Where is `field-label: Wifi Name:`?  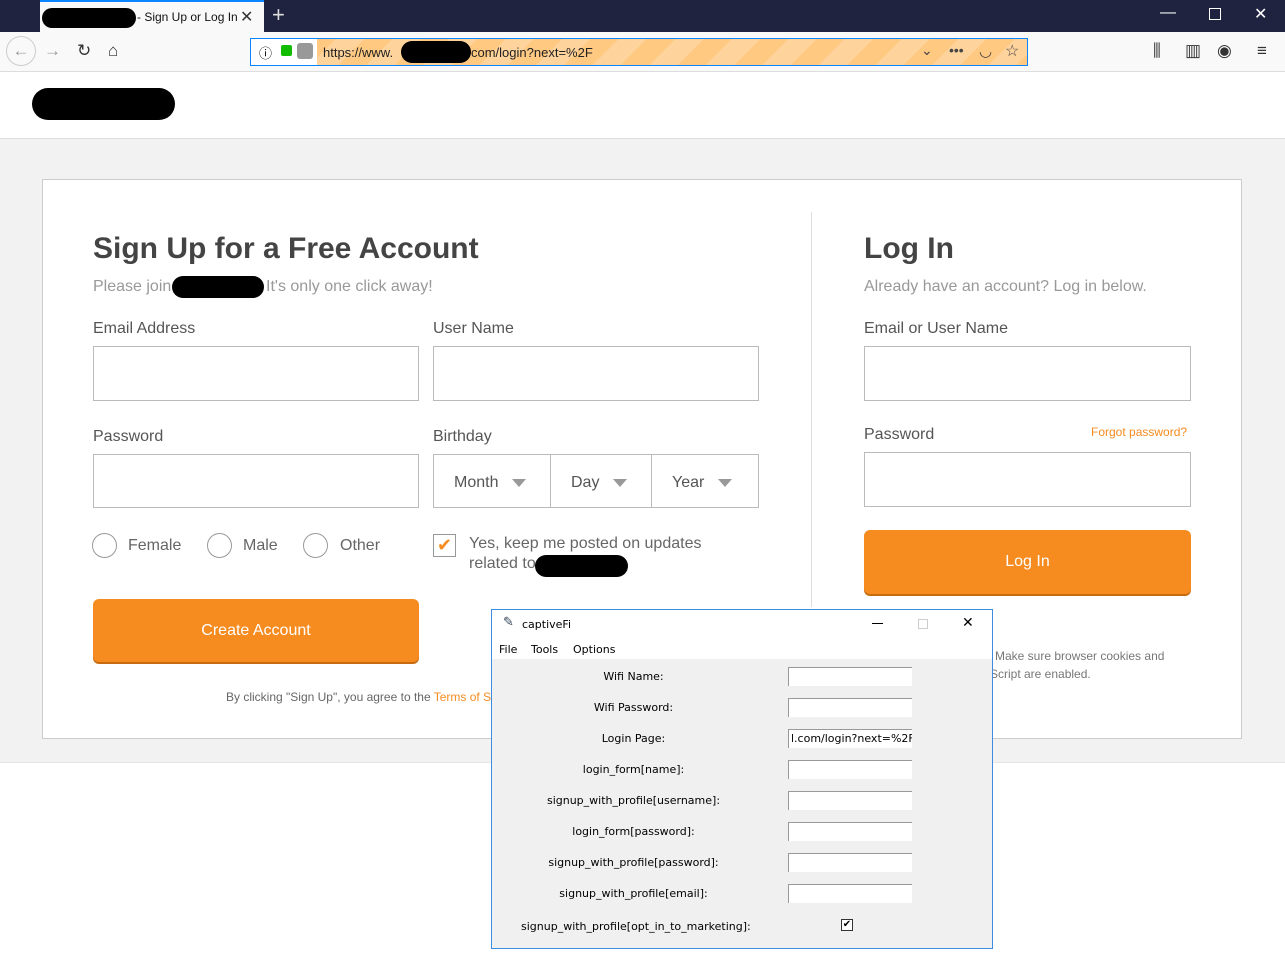
field-label: Wifi Name: is located at coordinates (633, 676).